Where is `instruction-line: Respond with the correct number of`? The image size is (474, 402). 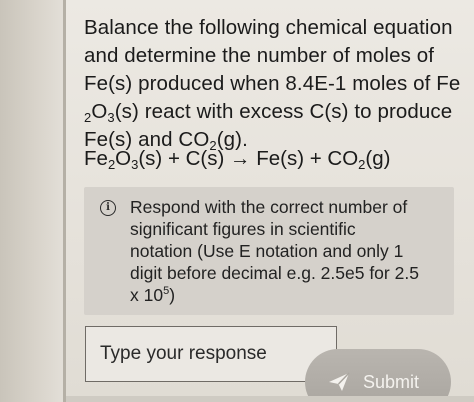
instruction-line: Respond with the correct number of is located at coordinates (269, 207).